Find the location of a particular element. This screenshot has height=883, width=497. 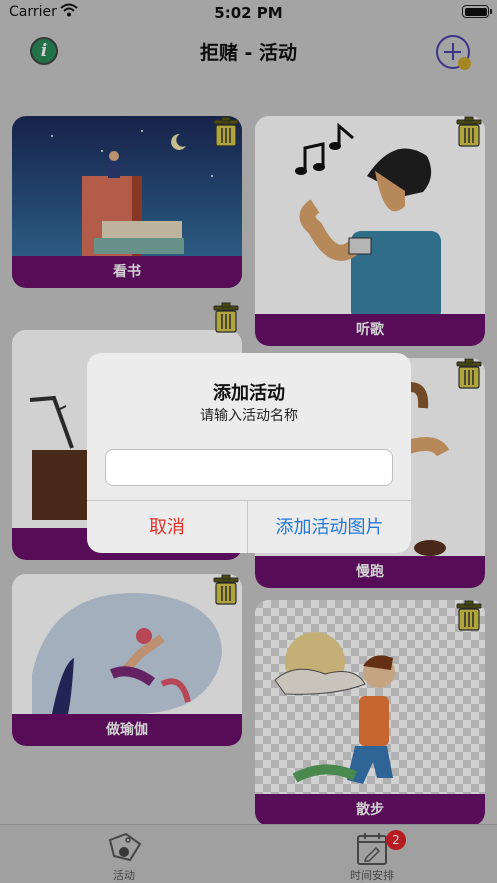

dialog-message: 请输入活动名称 is located at coordinates (249, 416).